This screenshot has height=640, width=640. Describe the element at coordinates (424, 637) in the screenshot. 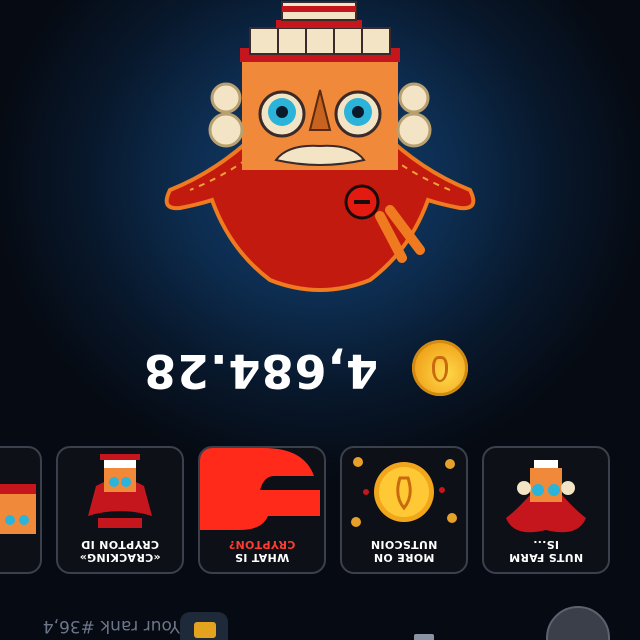

I see `nav-indicator` at that location.